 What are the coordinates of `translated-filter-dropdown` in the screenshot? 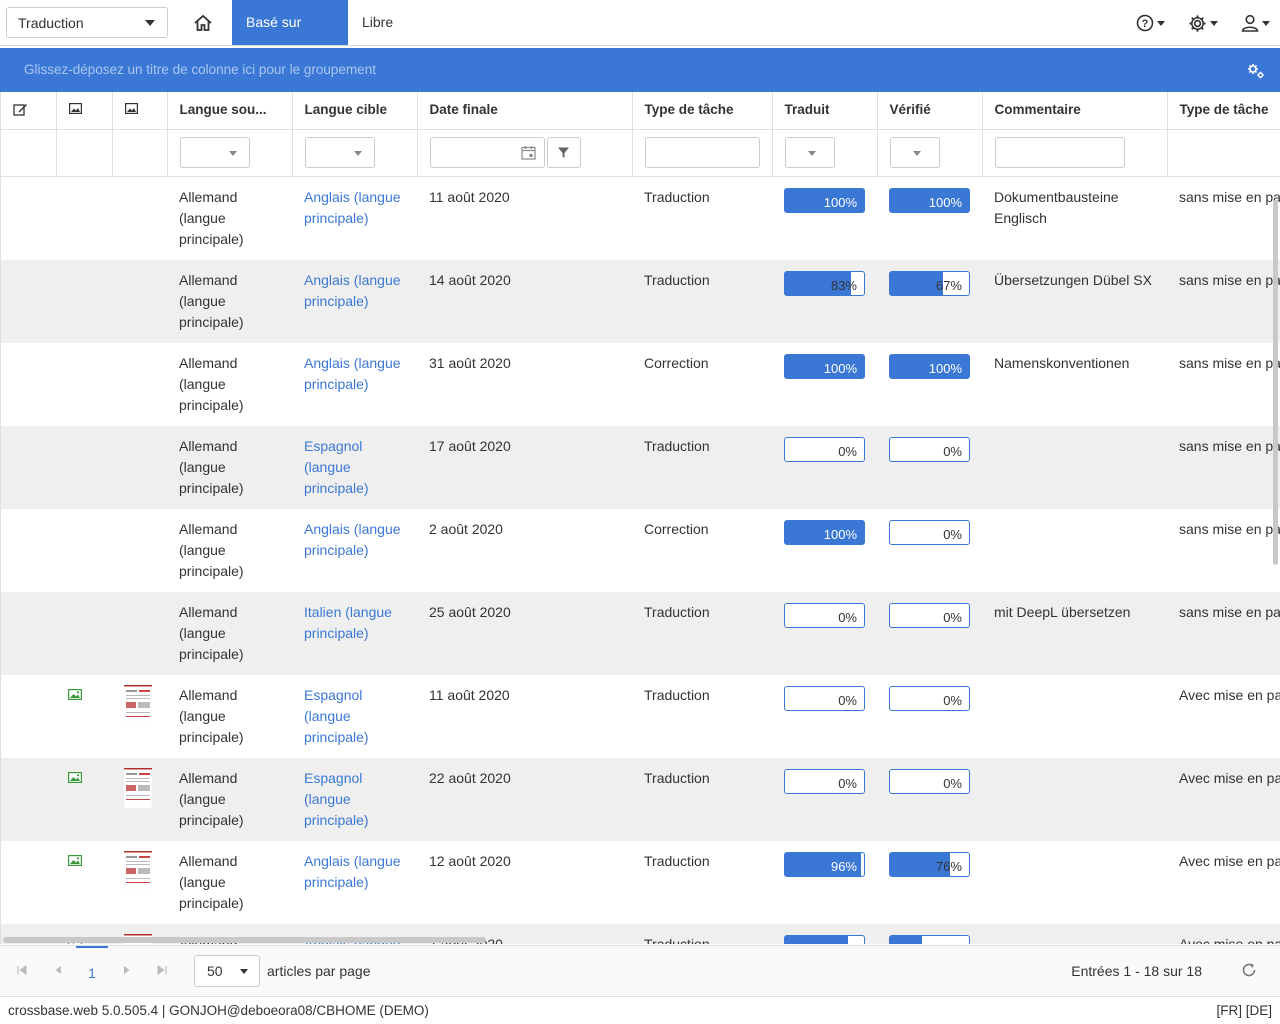 It's located at (809, 152).